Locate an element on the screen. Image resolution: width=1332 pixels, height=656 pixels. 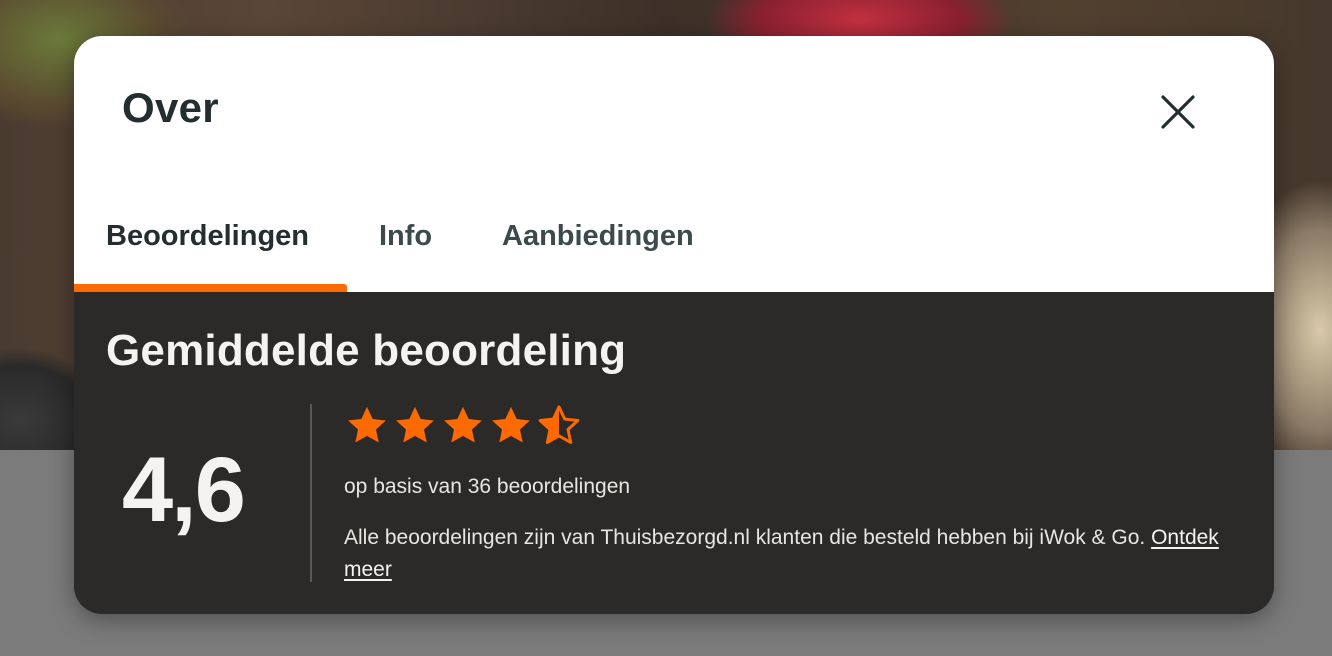
close-icon is located at coordinates (1178, 112).